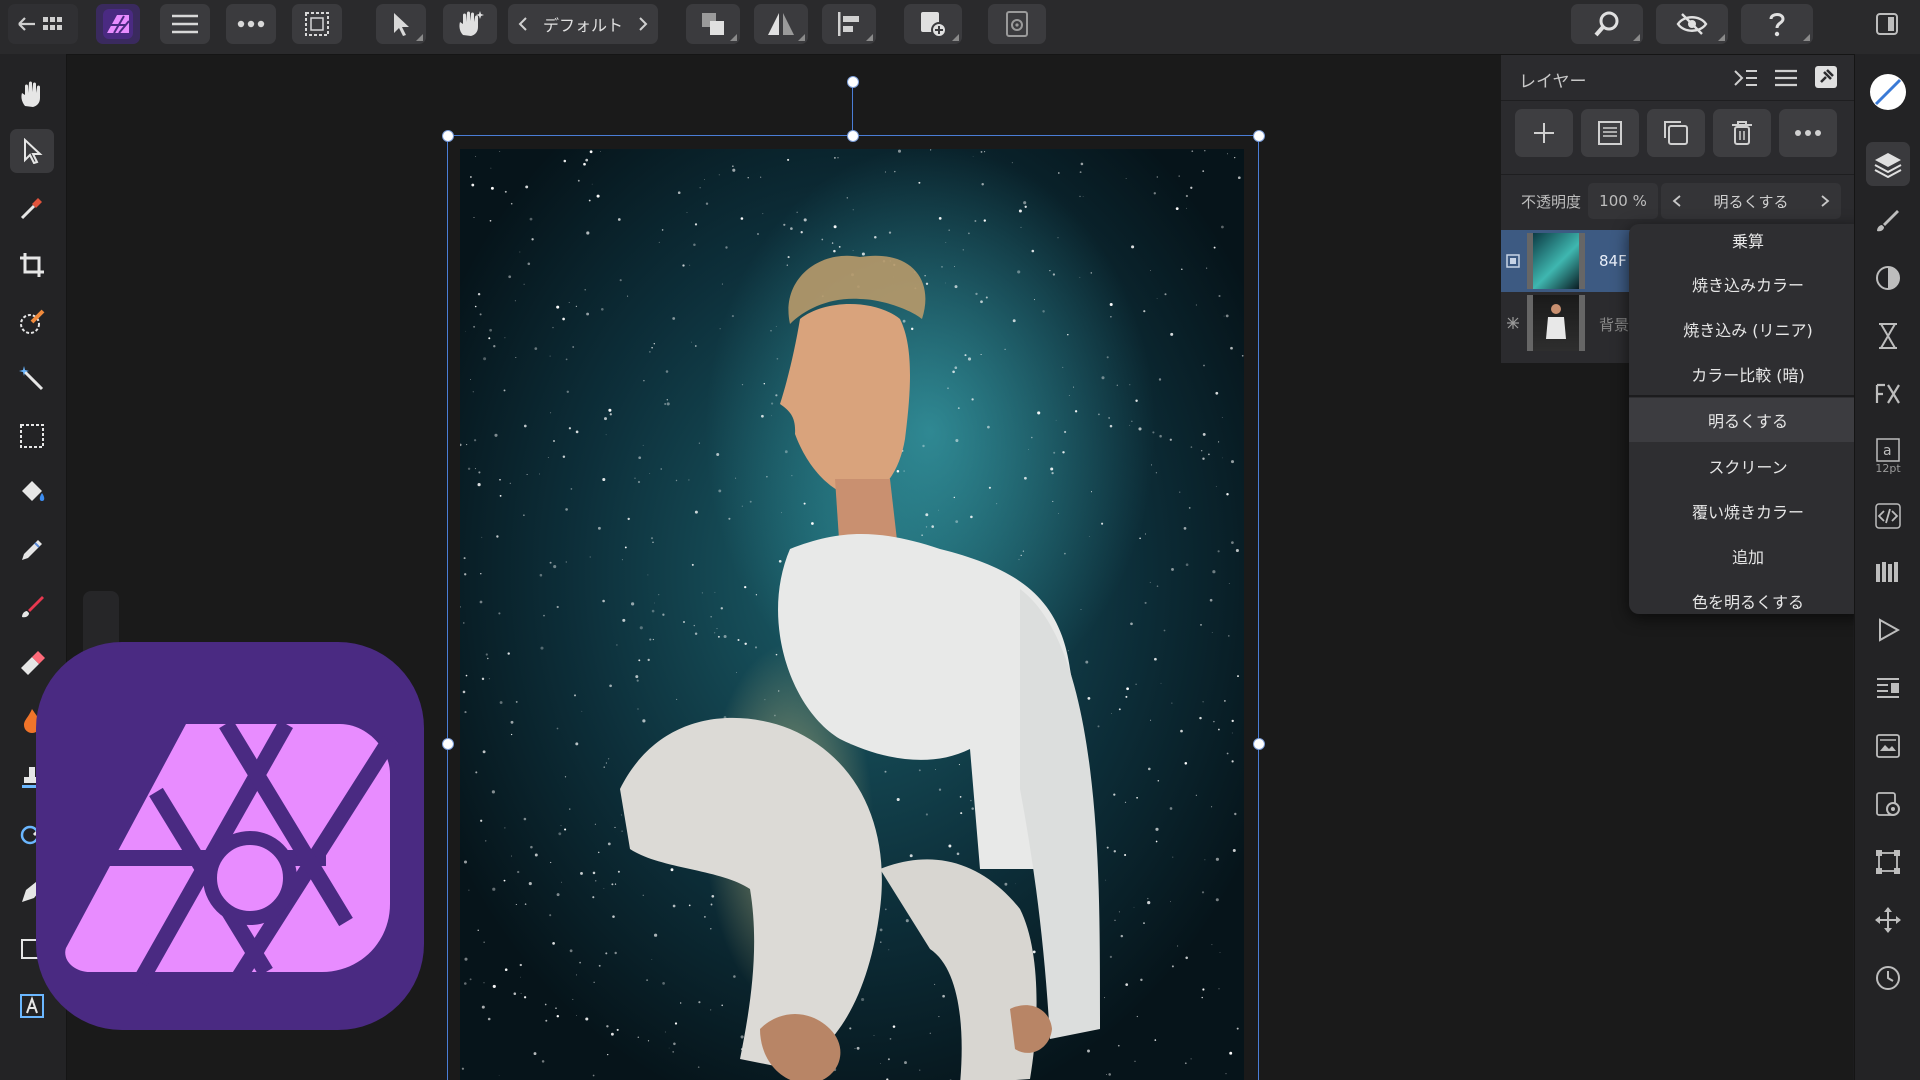  I want to click on play-icon, so click(1888, 630).